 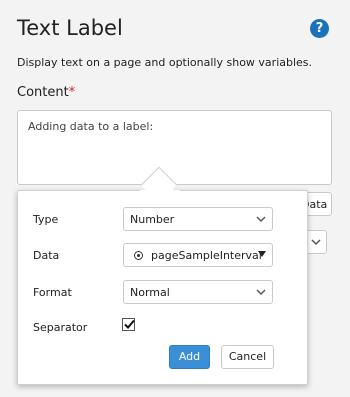 I want to click on data-label: Data, so click(x=46, y=255).